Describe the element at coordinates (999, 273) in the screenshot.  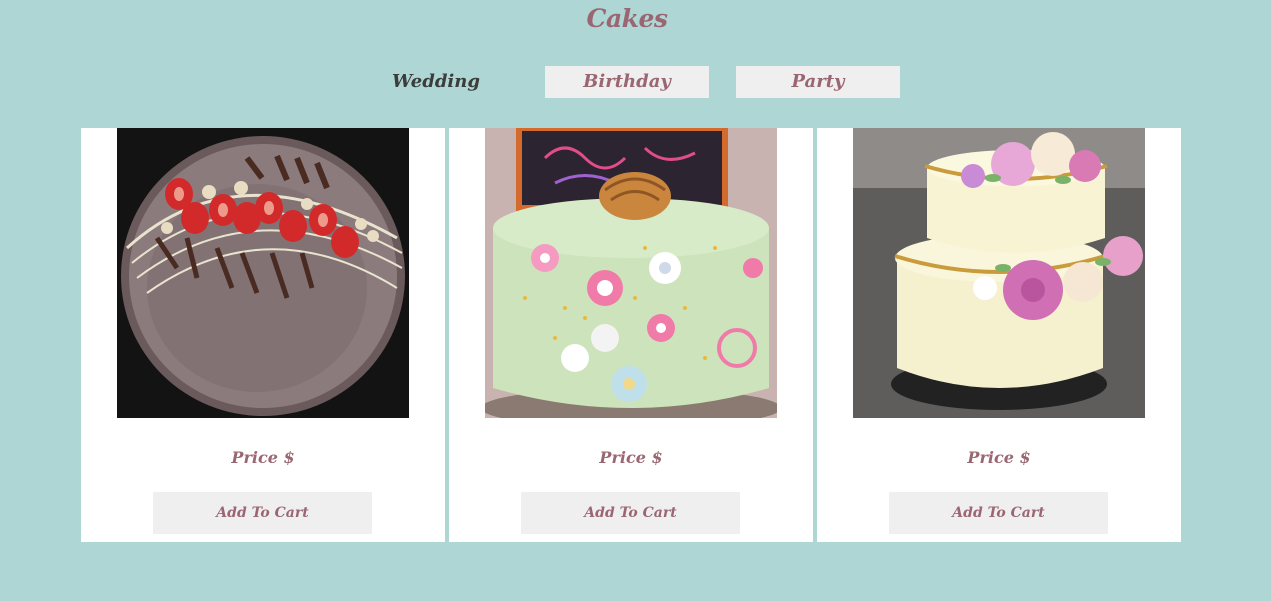
I see `product-image-two-tier-cake` at that location.